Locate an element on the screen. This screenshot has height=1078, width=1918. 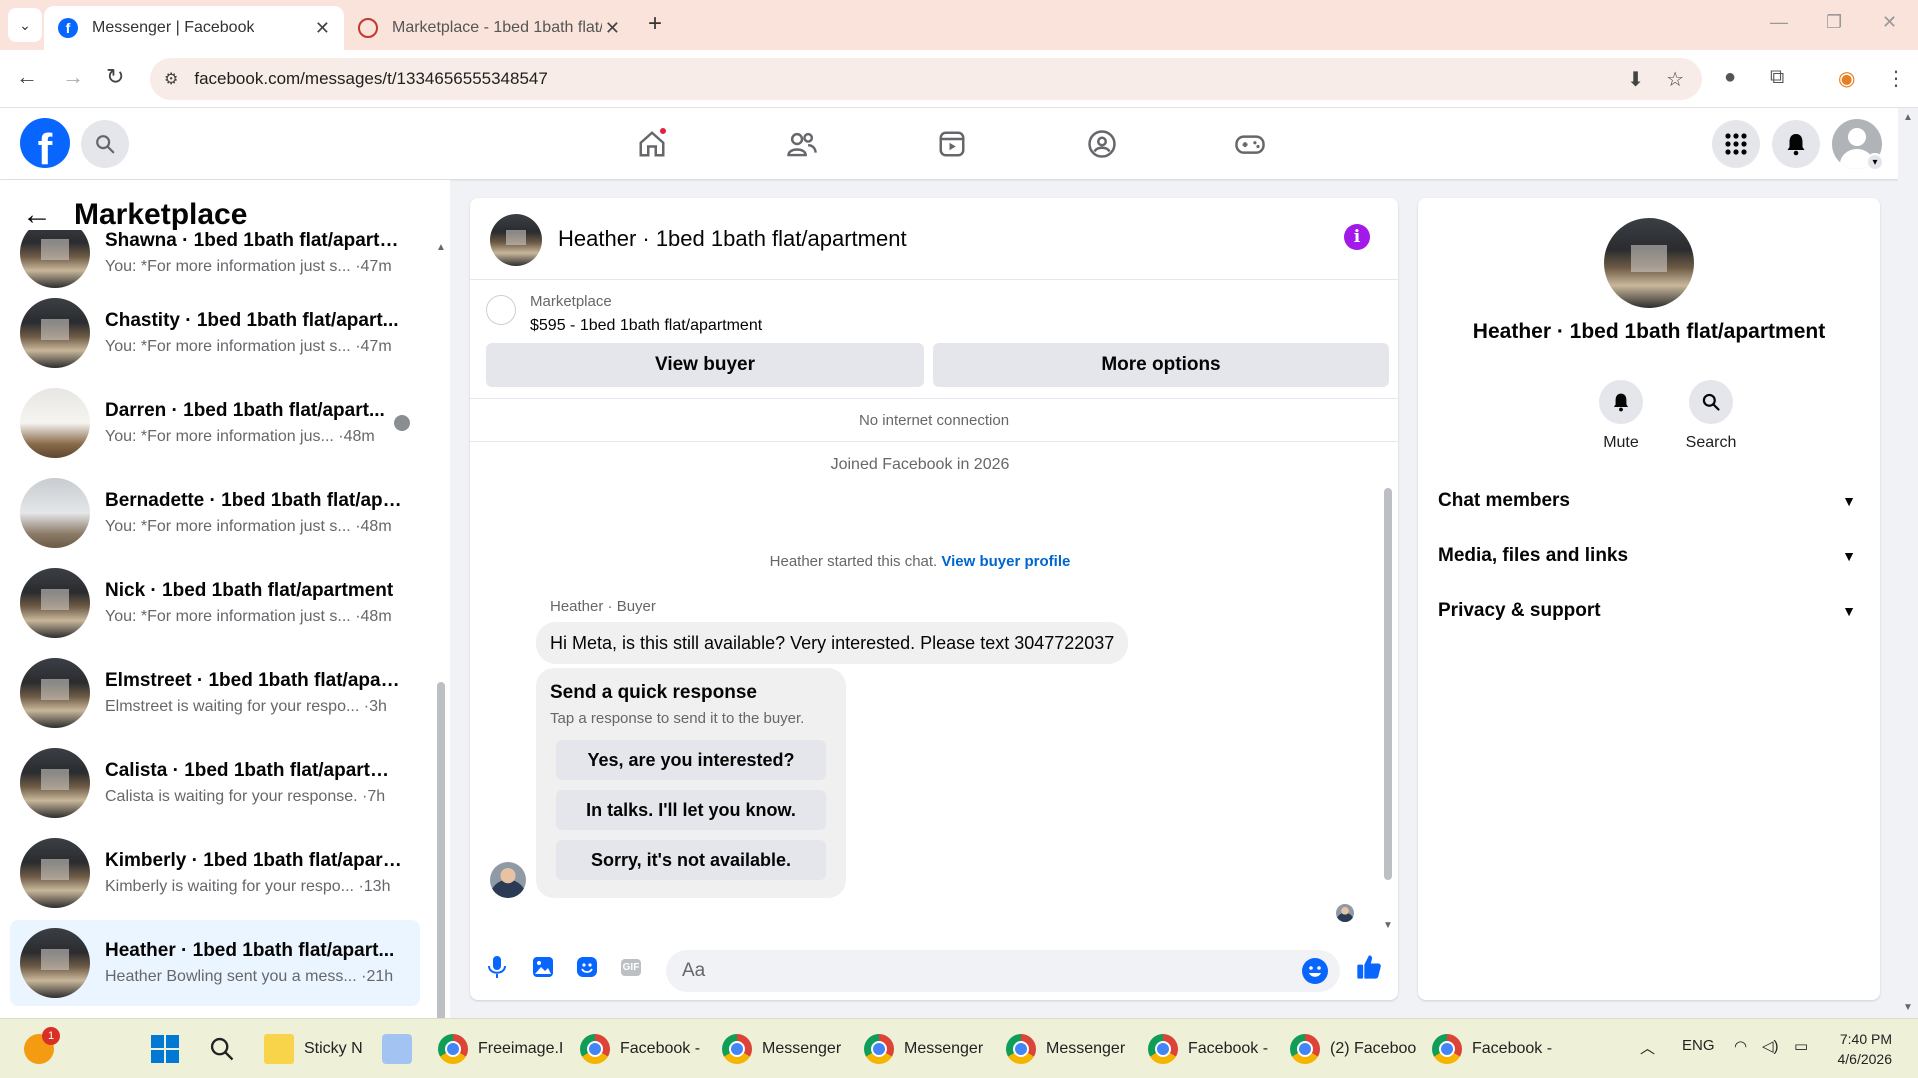
thumbs-up-icon is located at coordinates (1369, 967).